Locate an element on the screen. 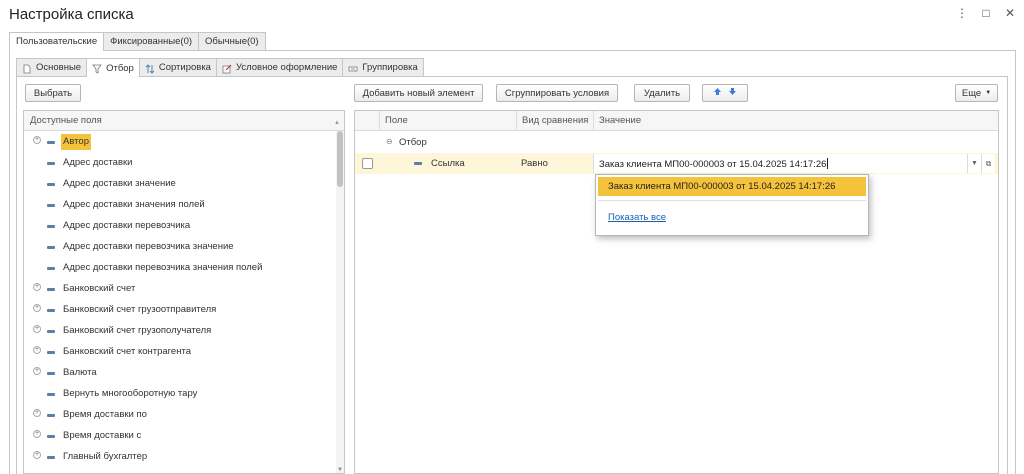  tab-conditional-format: Условное оформление is located at coordinates (279, 67).